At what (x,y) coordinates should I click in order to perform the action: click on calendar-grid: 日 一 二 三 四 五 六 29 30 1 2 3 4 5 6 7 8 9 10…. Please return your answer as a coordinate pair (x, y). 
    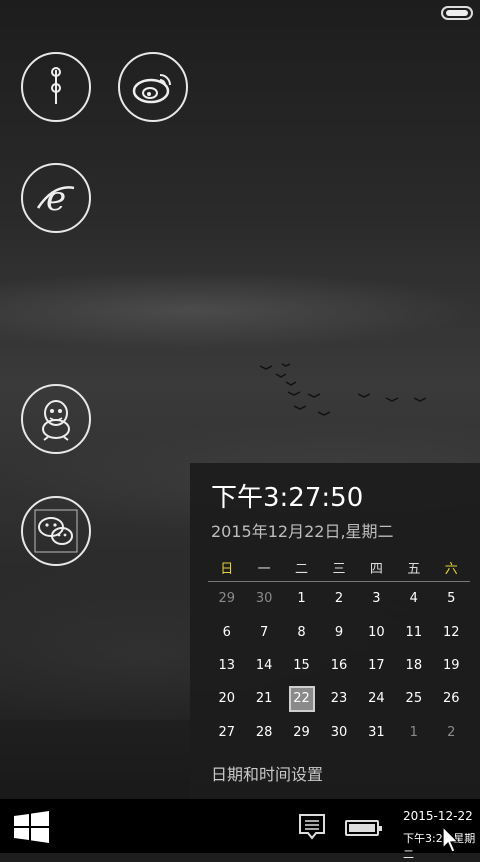
    Looking at the image, I should click on (339, 651).